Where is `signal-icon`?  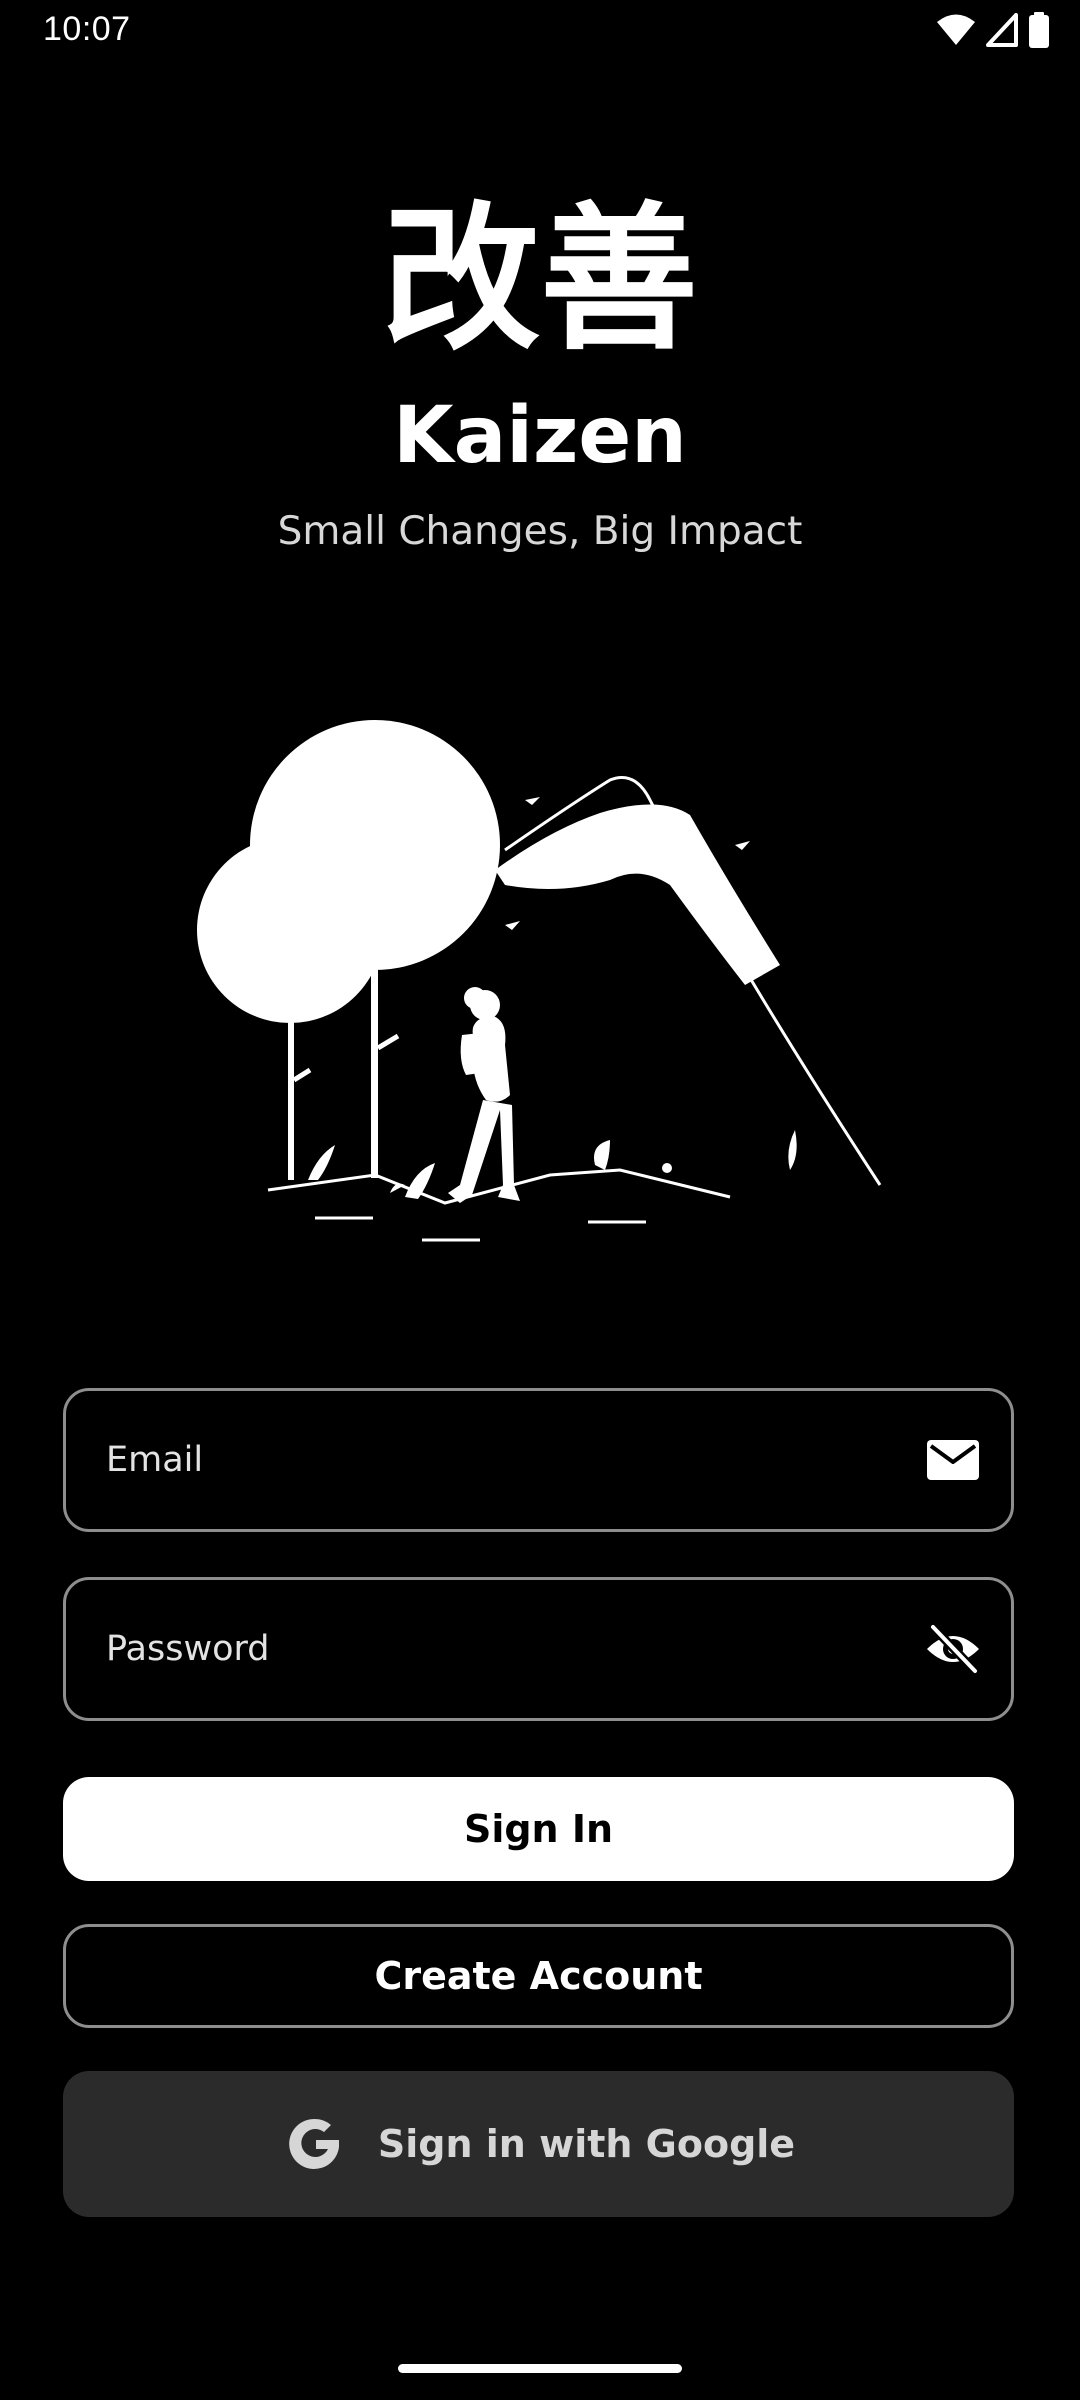
signal-icon is located at coordinates (1002, 30).